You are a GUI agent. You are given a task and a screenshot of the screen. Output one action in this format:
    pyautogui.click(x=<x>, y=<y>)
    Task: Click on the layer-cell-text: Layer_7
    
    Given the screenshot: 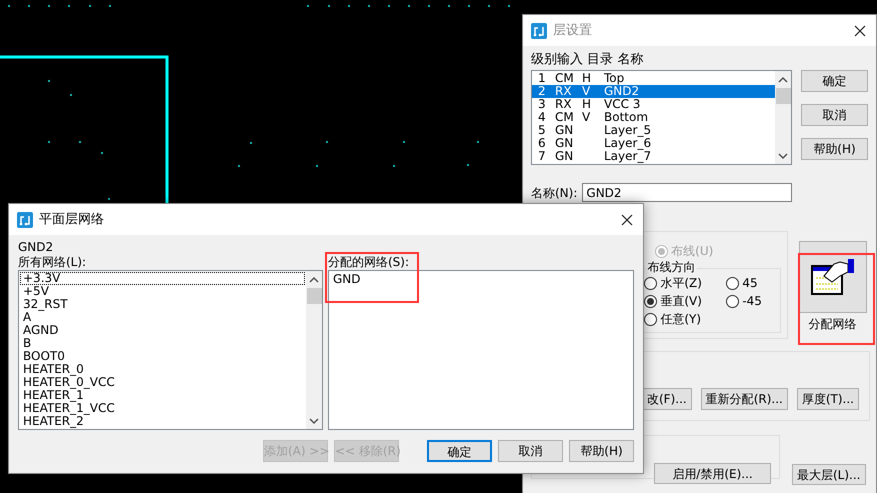 What is the action you would take?
    pyautogui.click(x=628, y=156)
    